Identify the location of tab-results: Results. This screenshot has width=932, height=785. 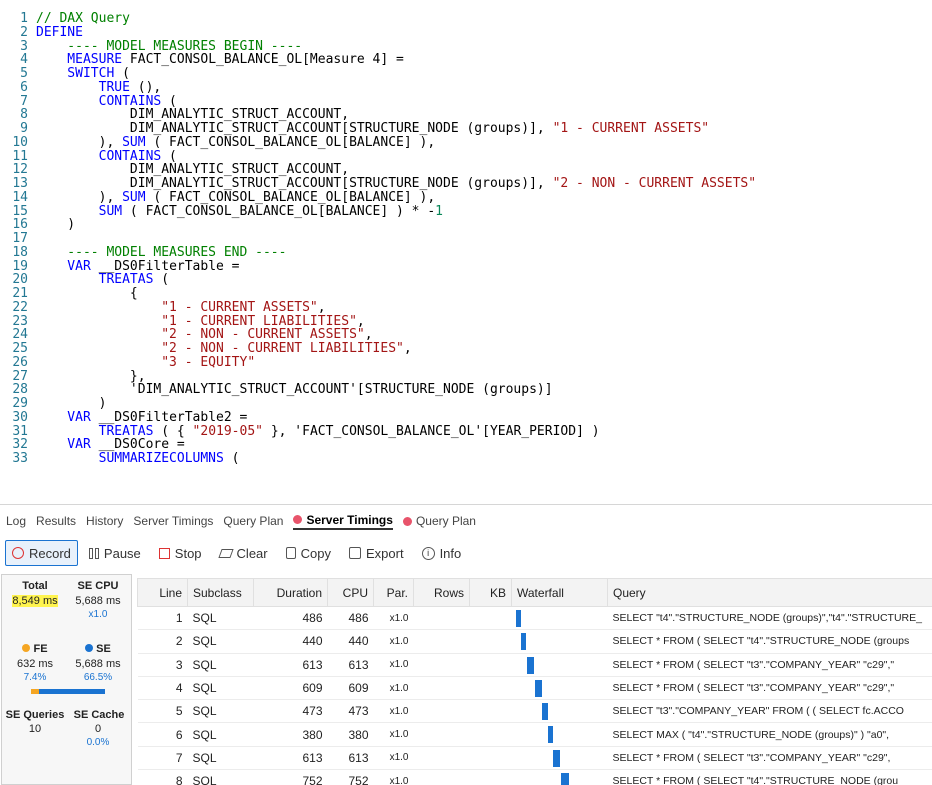
(56, 521).